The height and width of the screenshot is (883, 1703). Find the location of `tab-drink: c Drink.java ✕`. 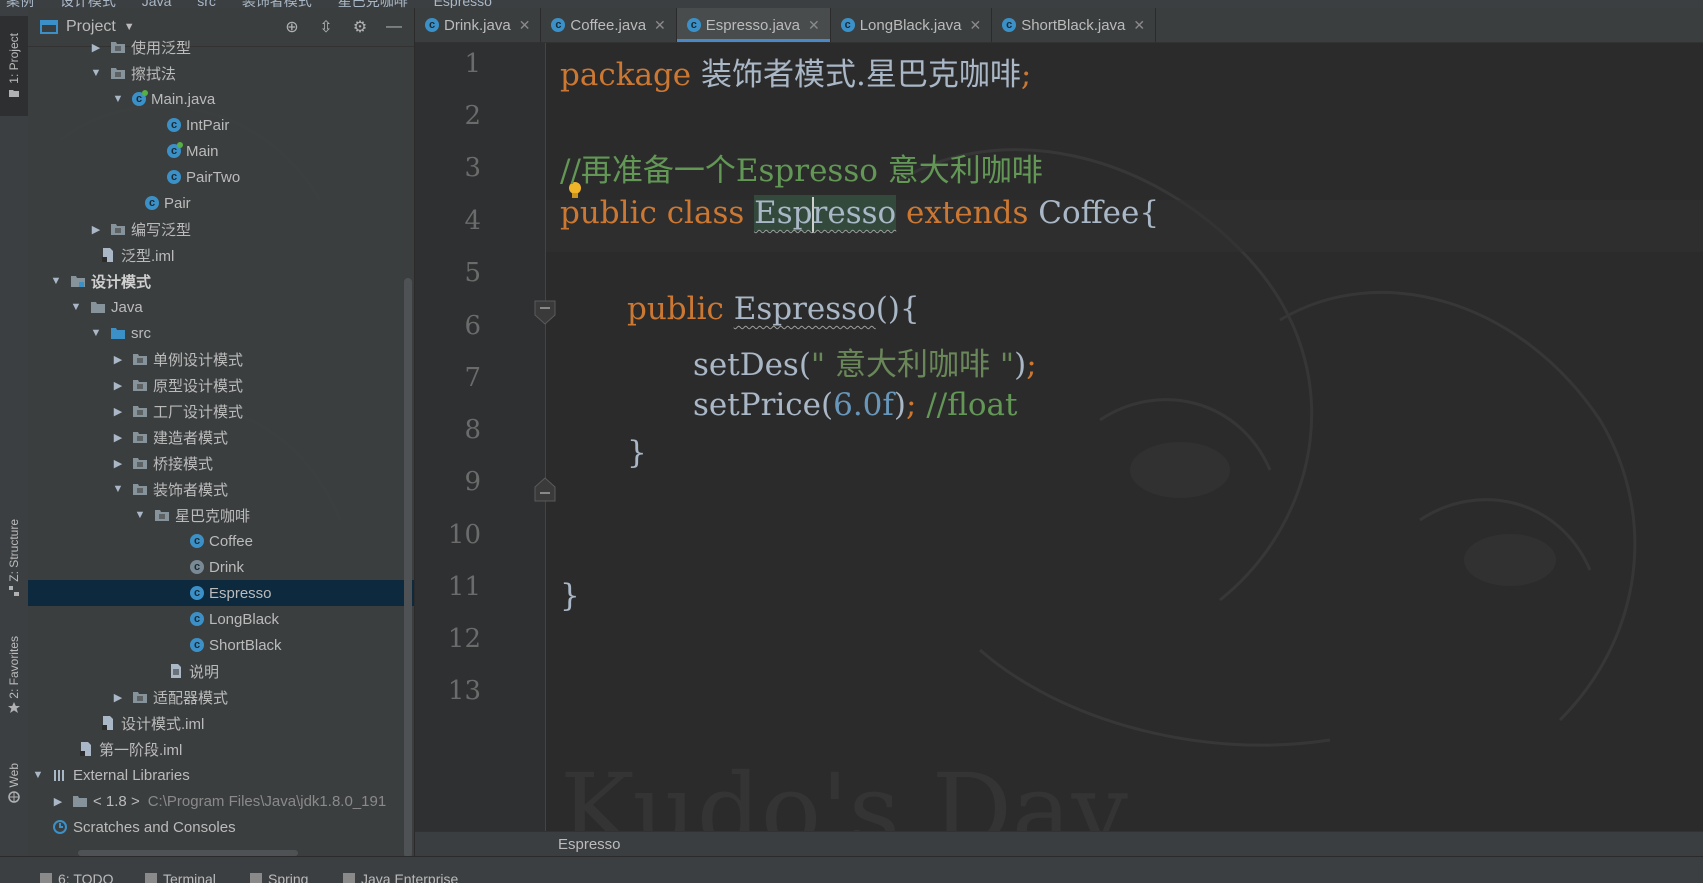

tab-drink: c Drink.java ✕ is located at coordinates (478, 25).